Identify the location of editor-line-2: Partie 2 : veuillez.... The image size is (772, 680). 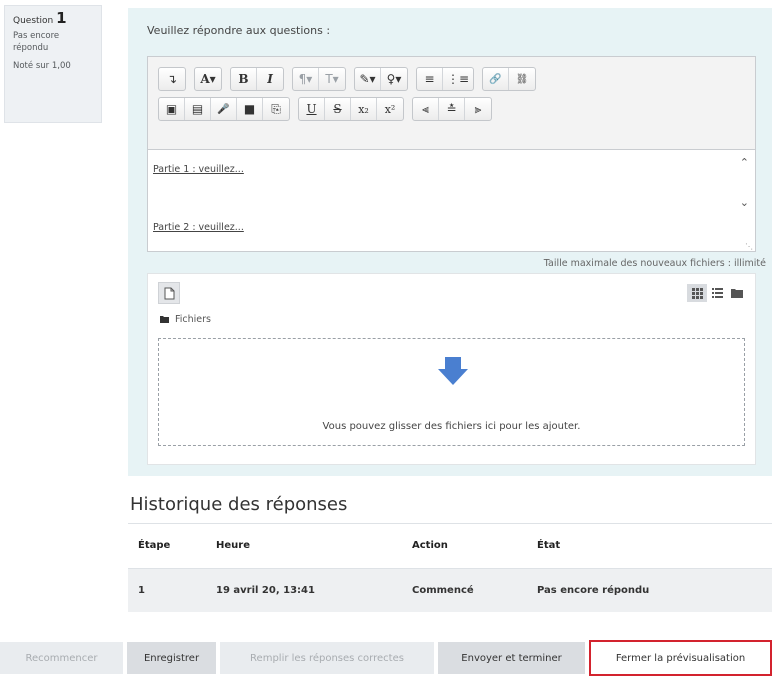
(198, 227).